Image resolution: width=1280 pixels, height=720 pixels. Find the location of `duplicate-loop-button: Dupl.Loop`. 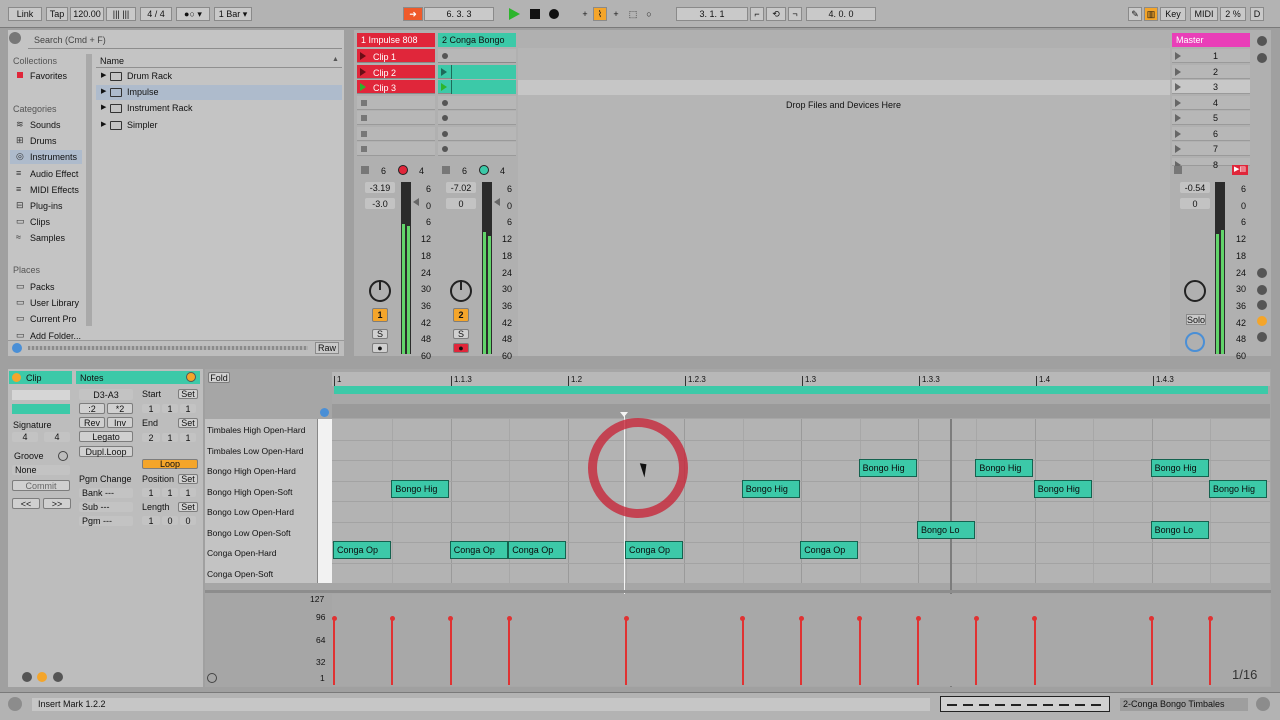

duplicate-loop-button: Dupl.Loop is located at coordinates (106, 451).